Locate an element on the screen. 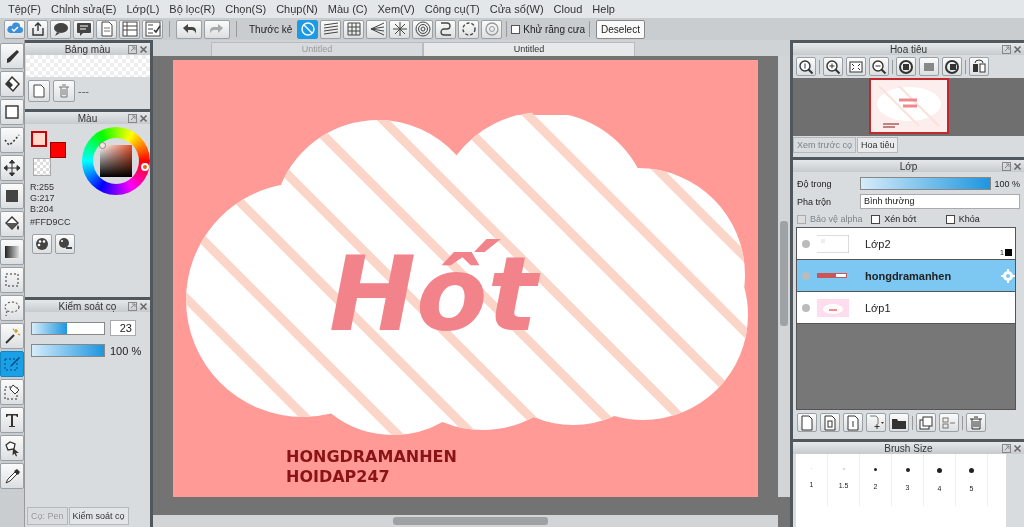  panel-title: Brush Size is located at coordinates (908, 448).